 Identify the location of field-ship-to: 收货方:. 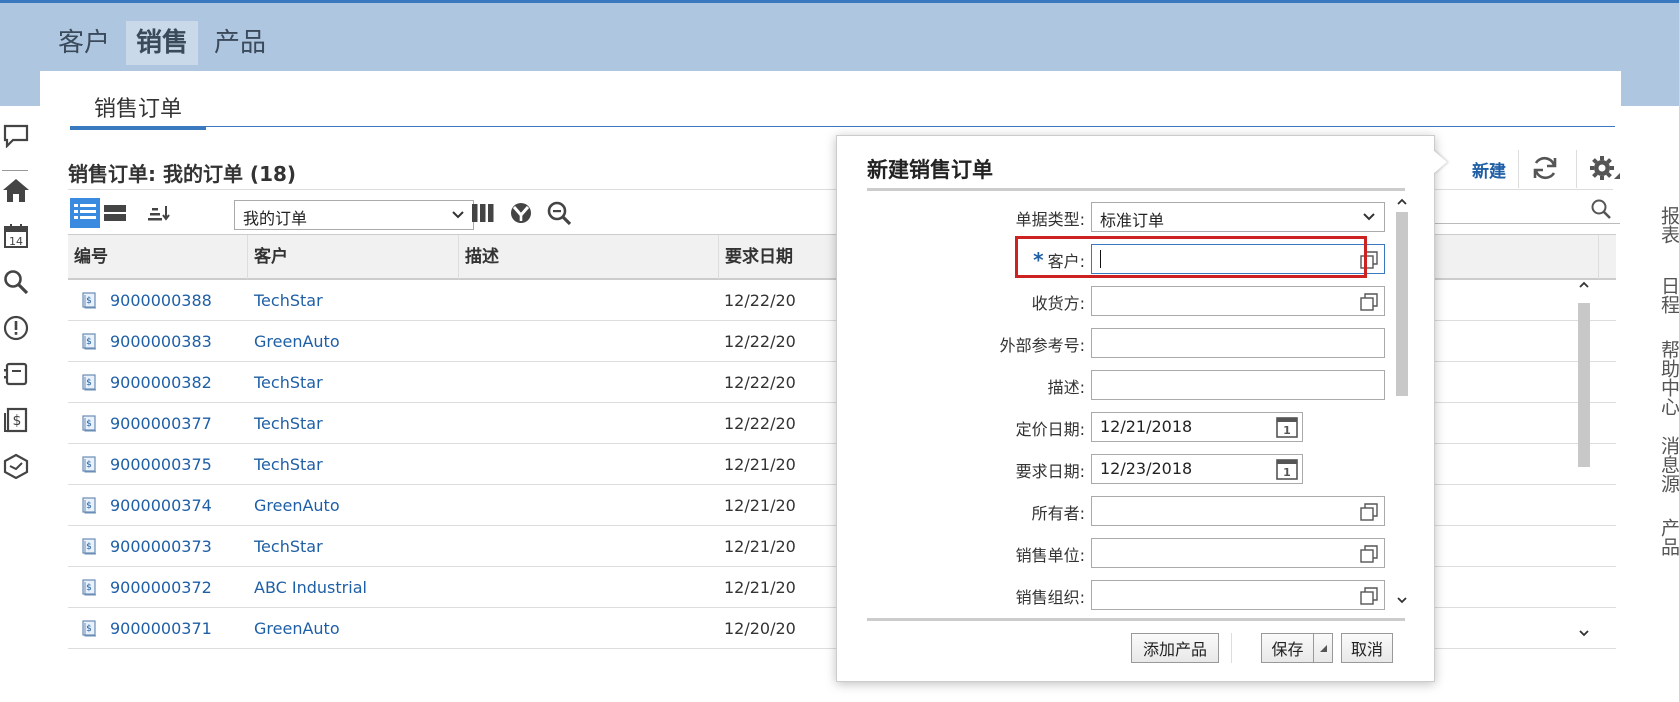
(1129, 300).